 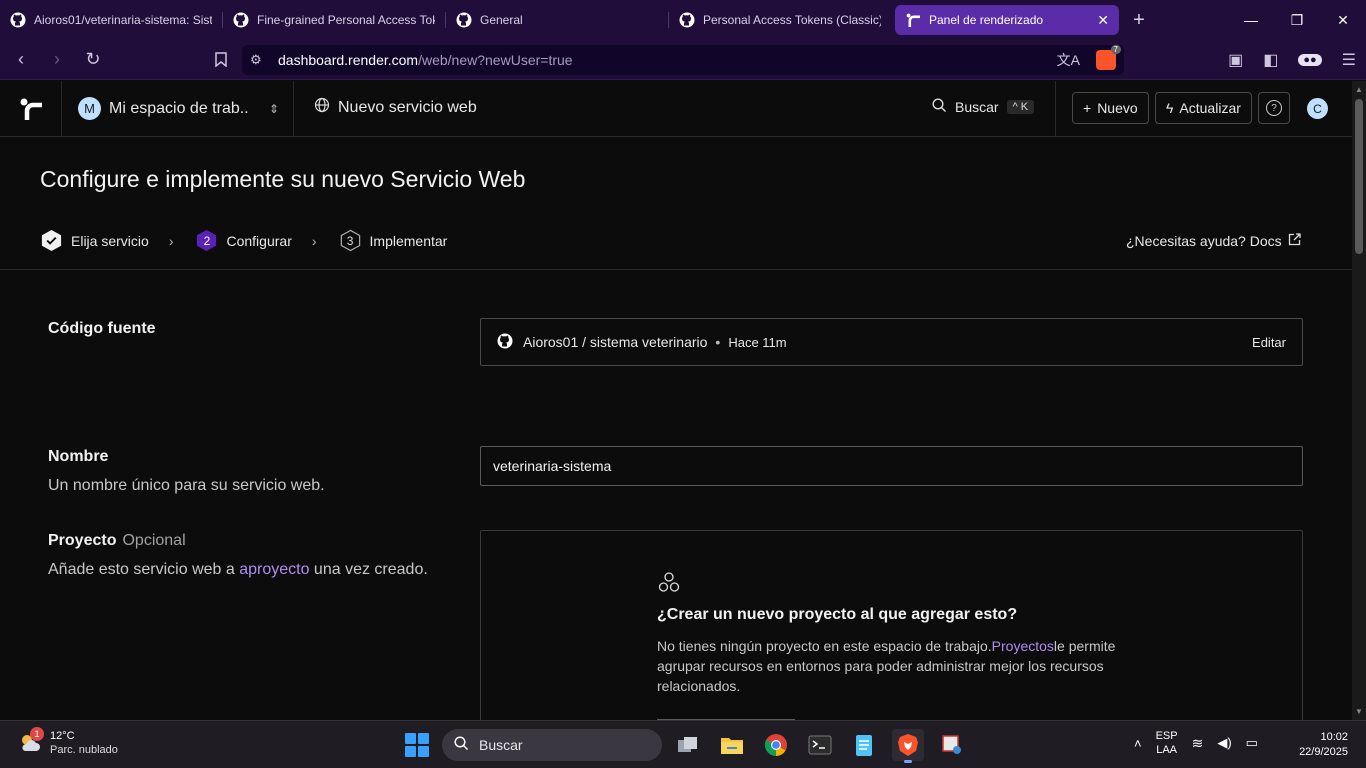 What do you see at coordinates (1323, 745) in the screenshot?
I see `clock: 10:02 22/9/2025` at bounding box center [1323, 745].